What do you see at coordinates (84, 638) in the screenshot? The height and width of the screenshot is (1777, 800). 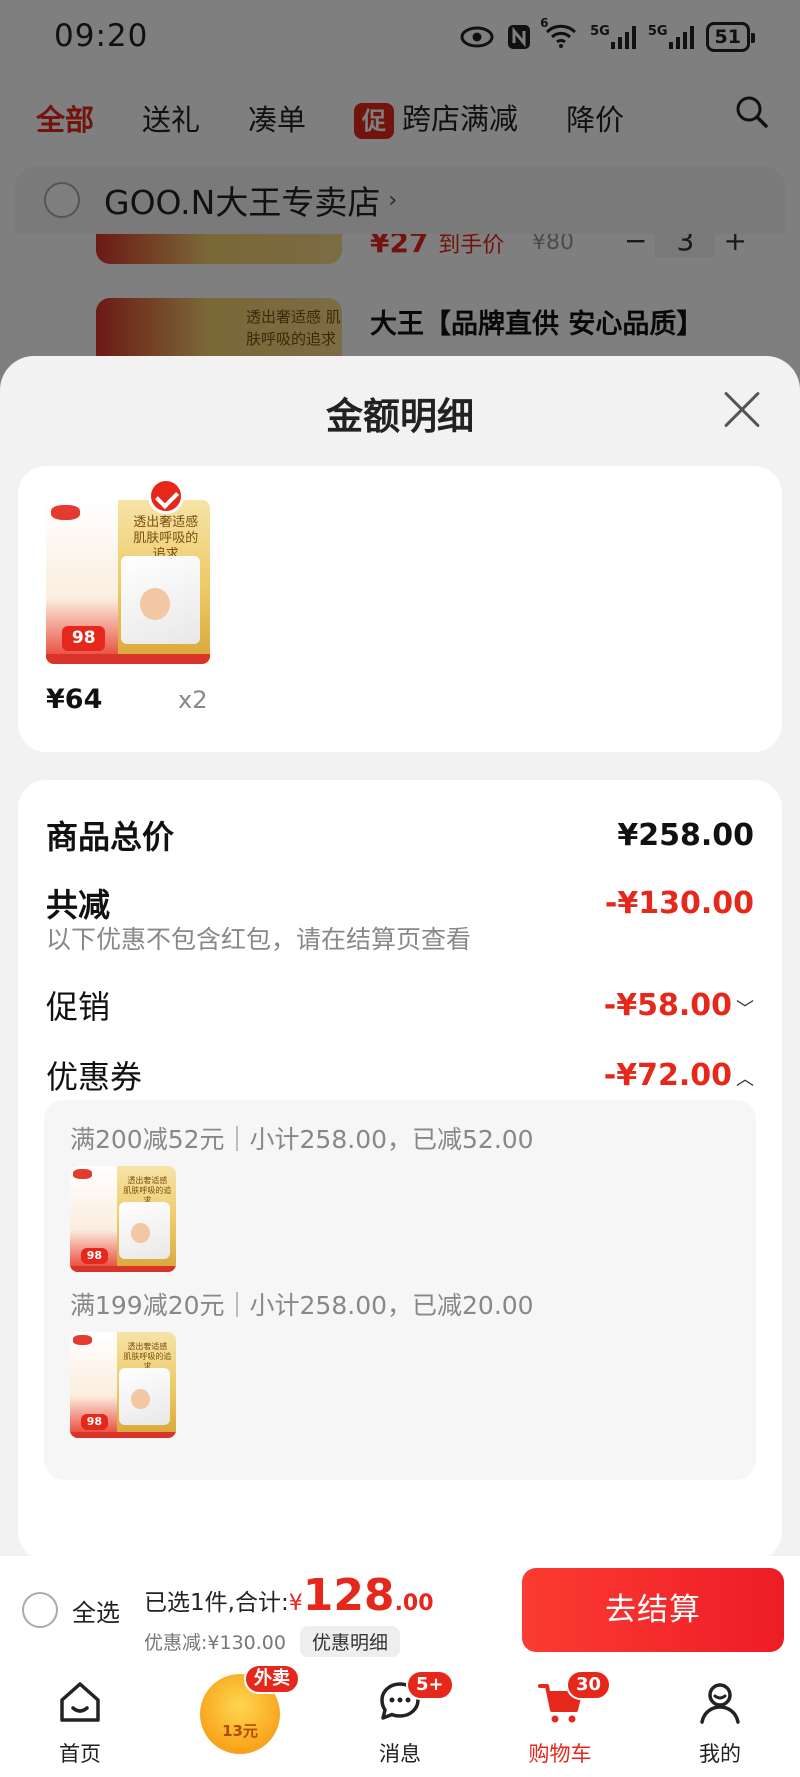 I see `product-thumb-price: 98` at bounding box center [84, 638].